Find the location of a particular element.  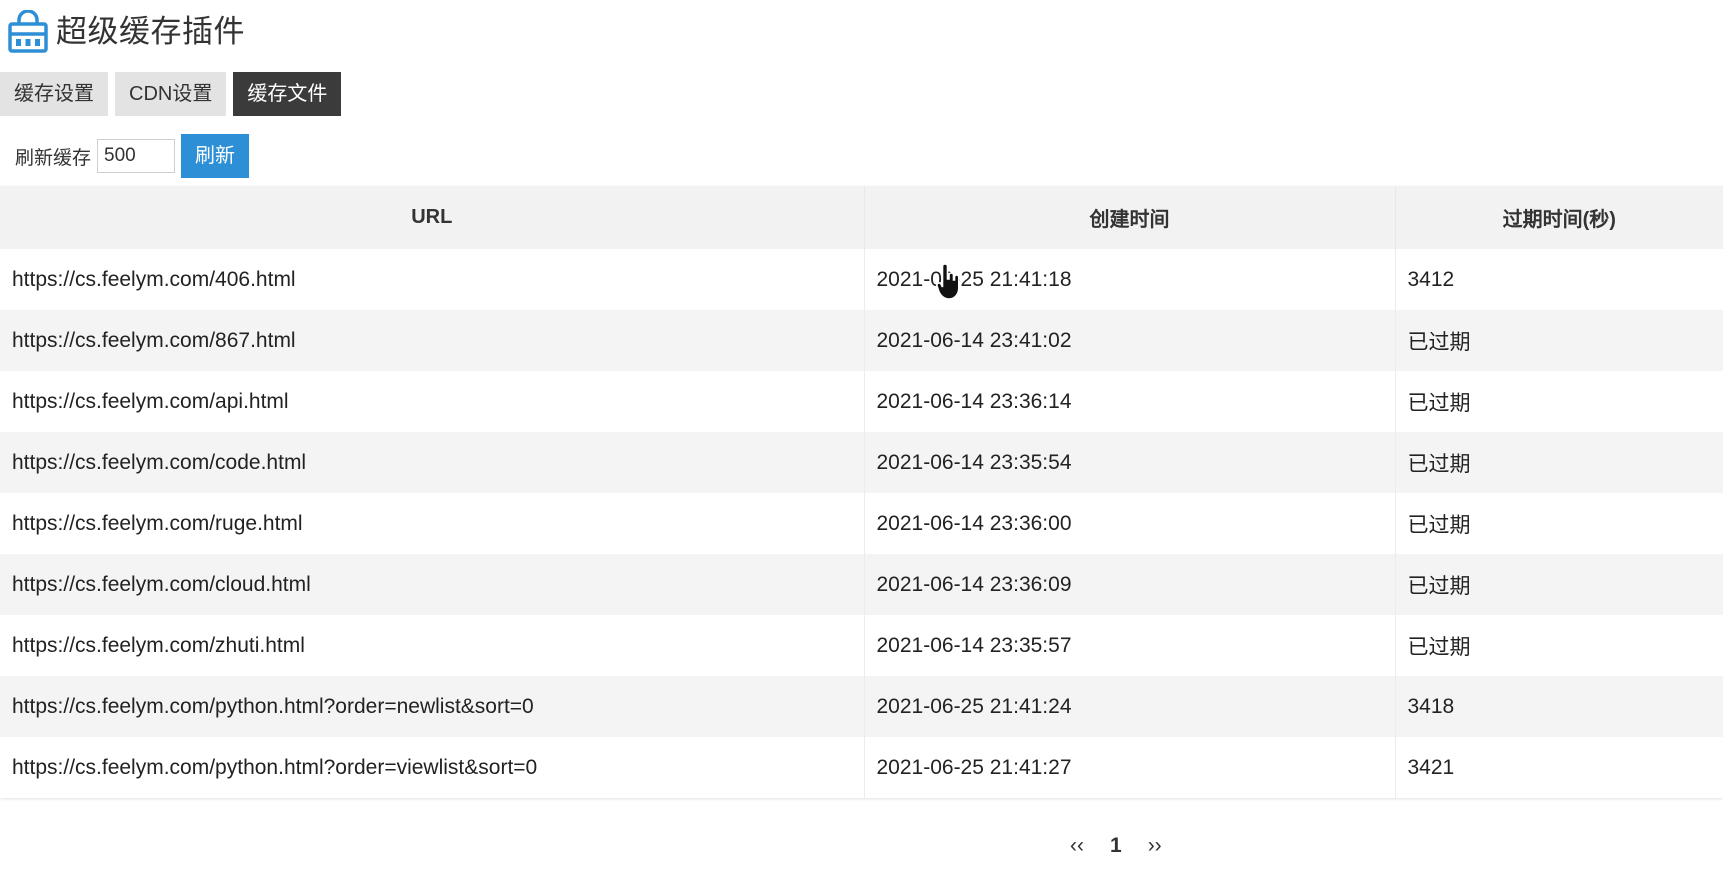

table-header-row: URL 创建时间 过期时间(秒) is located at coordinates (861, 217).